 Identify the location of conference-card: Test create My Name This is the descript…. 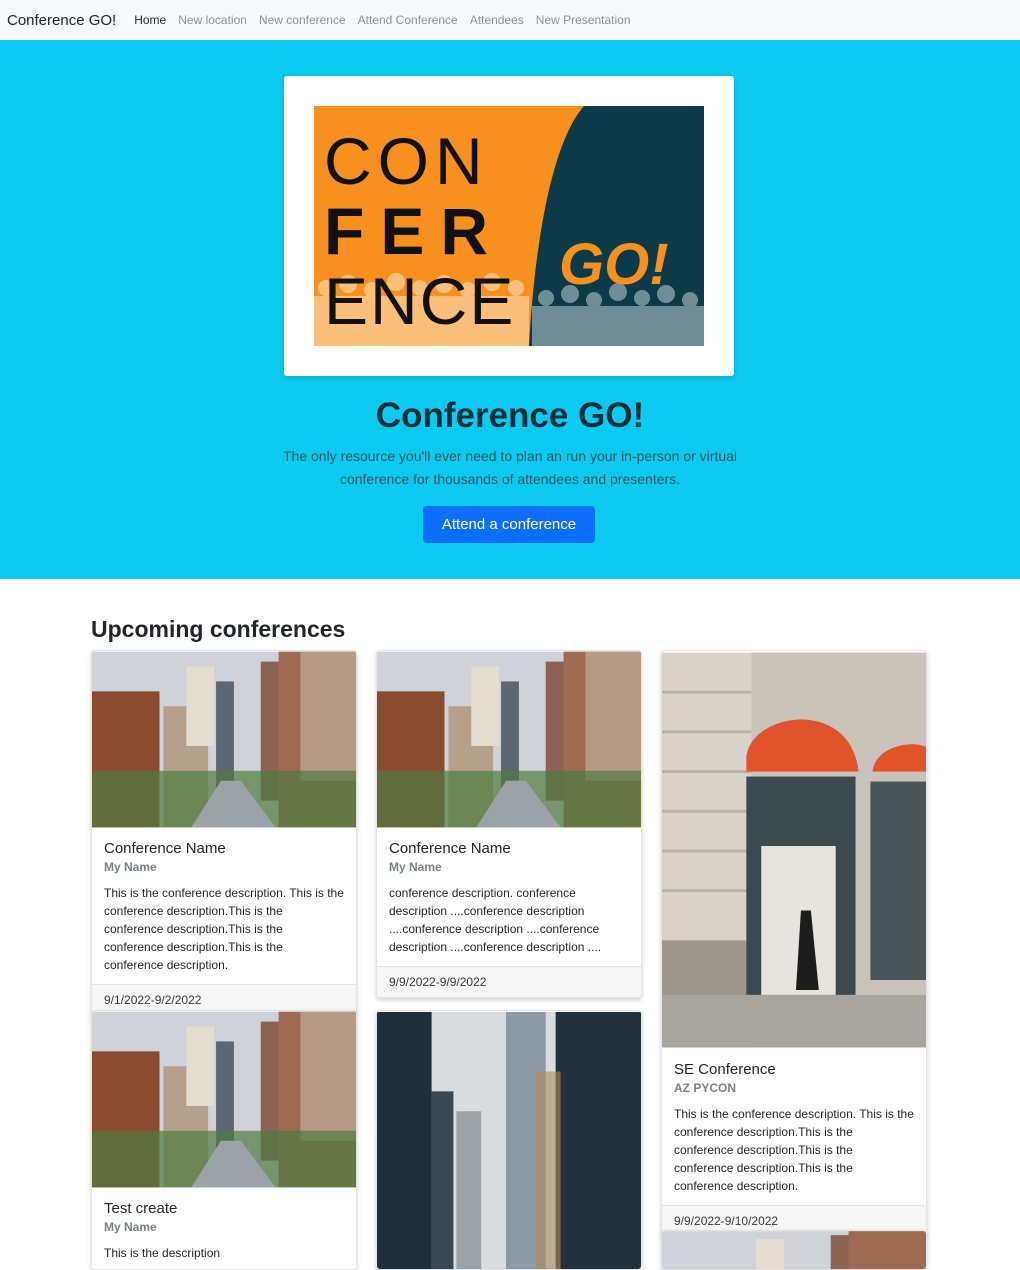
(224, 1140).